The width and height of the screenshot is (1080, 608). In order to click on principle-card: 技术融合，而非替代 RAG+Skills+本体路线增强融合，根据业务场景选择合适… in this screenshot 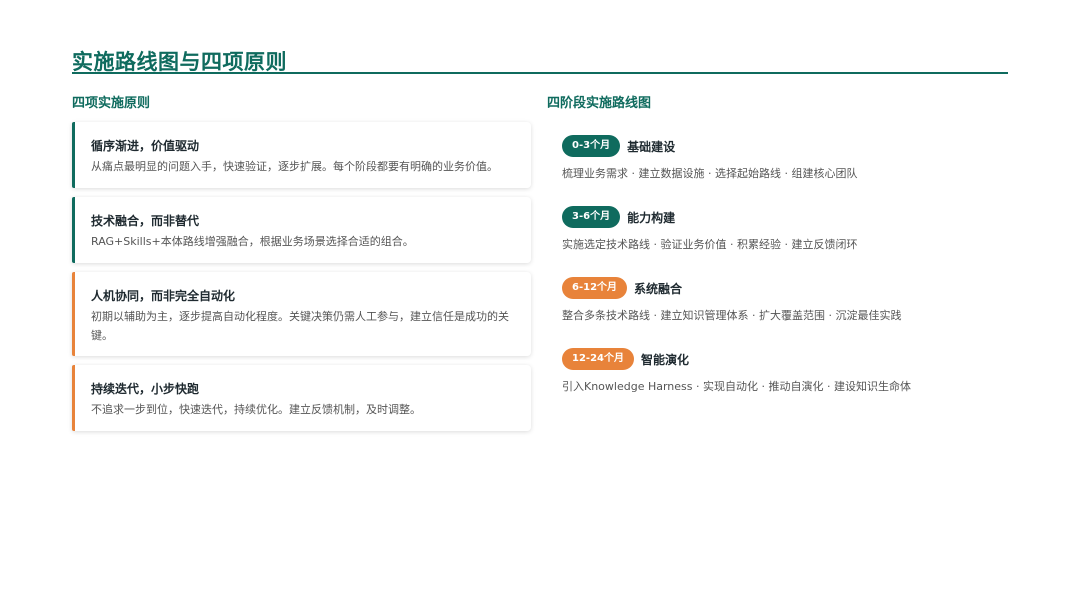, I will do `click(301, 230)`.